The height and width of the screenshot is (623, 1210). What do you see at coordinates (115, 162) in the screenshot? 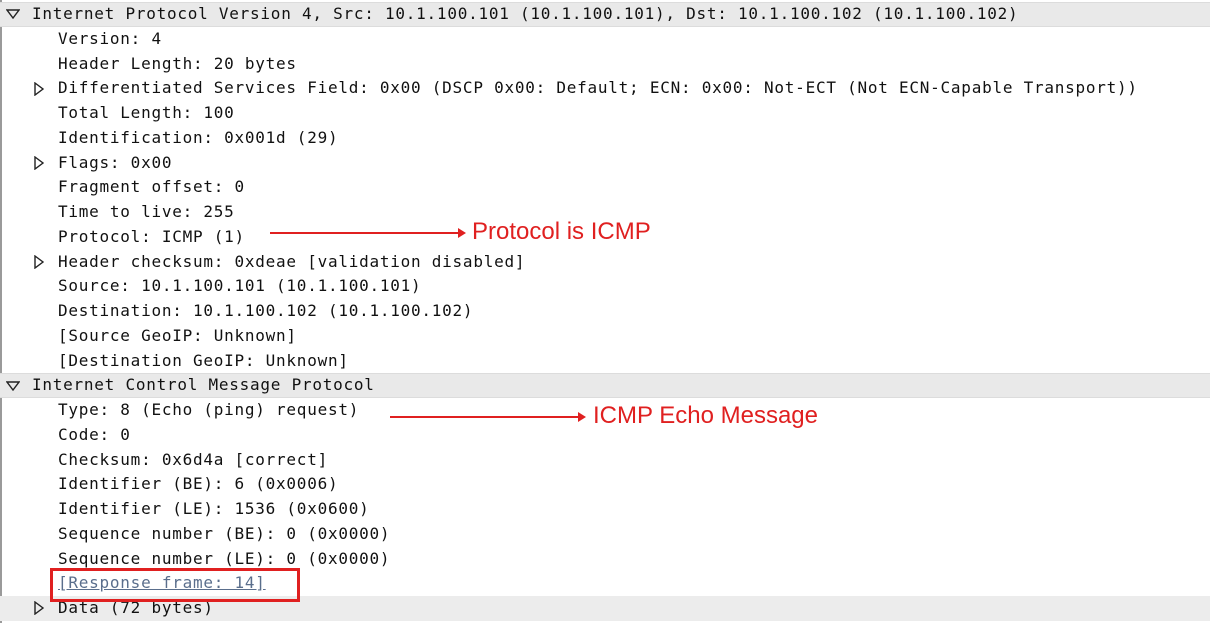
I see `flags-label: Flags: 0x00` at bounding box center [115, 162].